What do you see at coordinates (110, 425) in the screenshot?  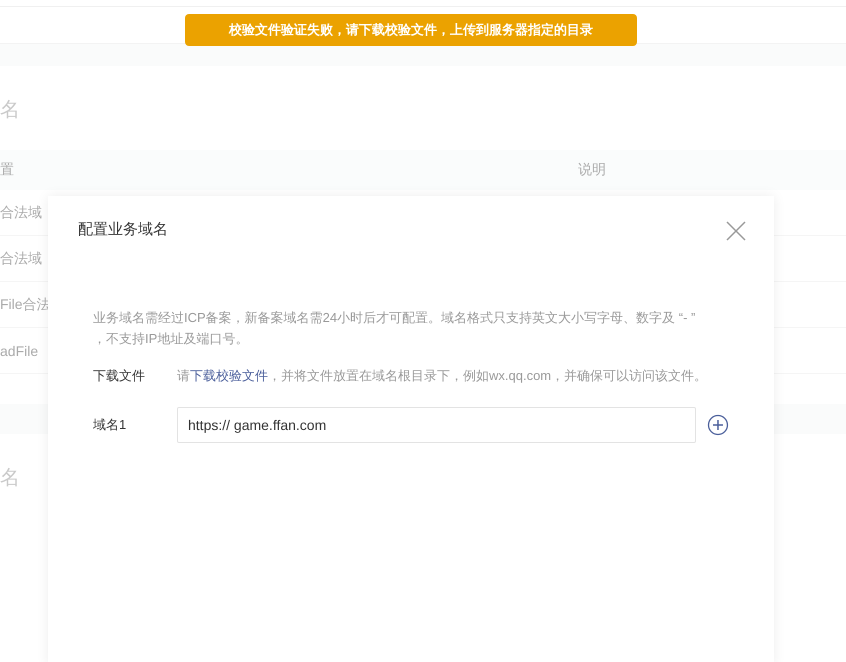 I see `field-label: 域名1` at bounding box center [110, 425].